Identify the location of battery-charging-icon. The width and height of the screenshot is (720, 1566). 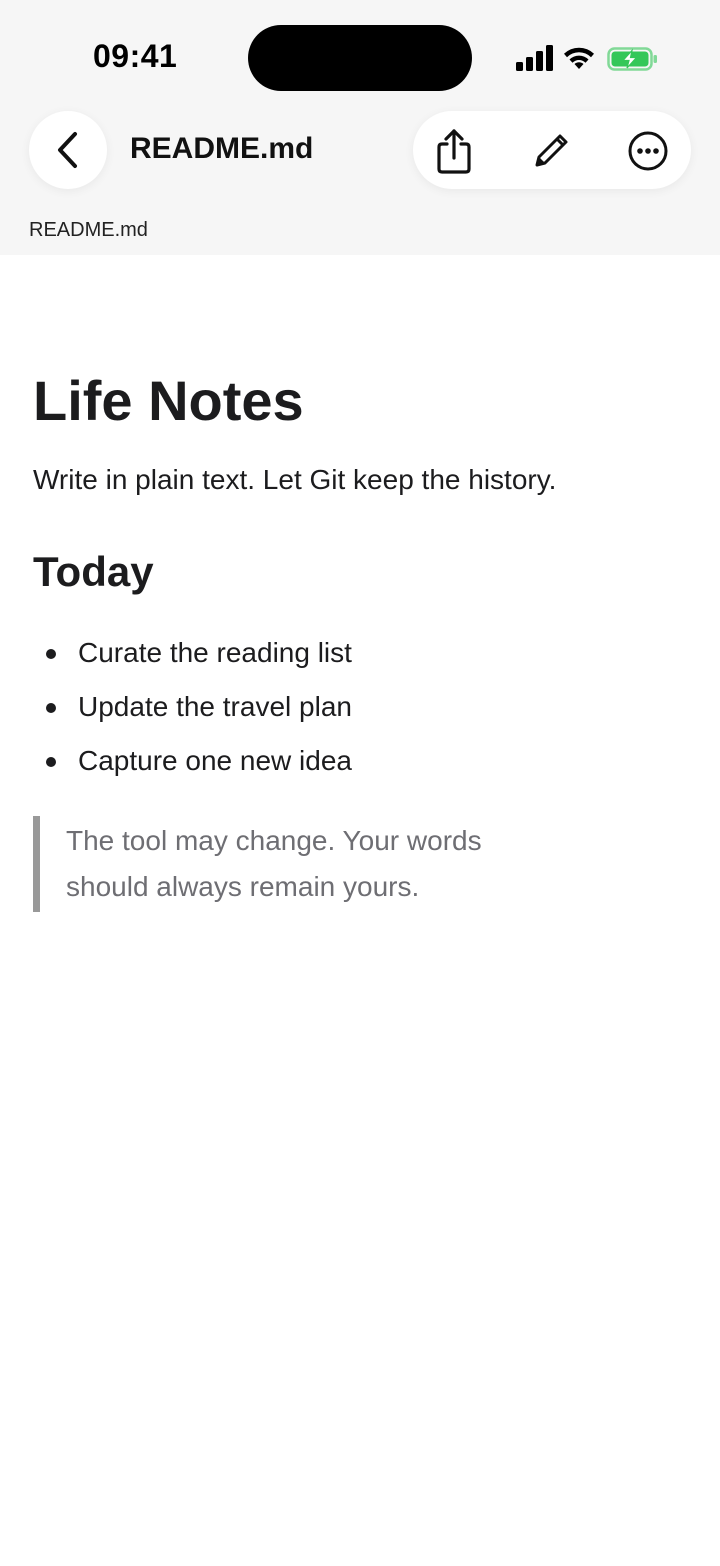
(632, 59).